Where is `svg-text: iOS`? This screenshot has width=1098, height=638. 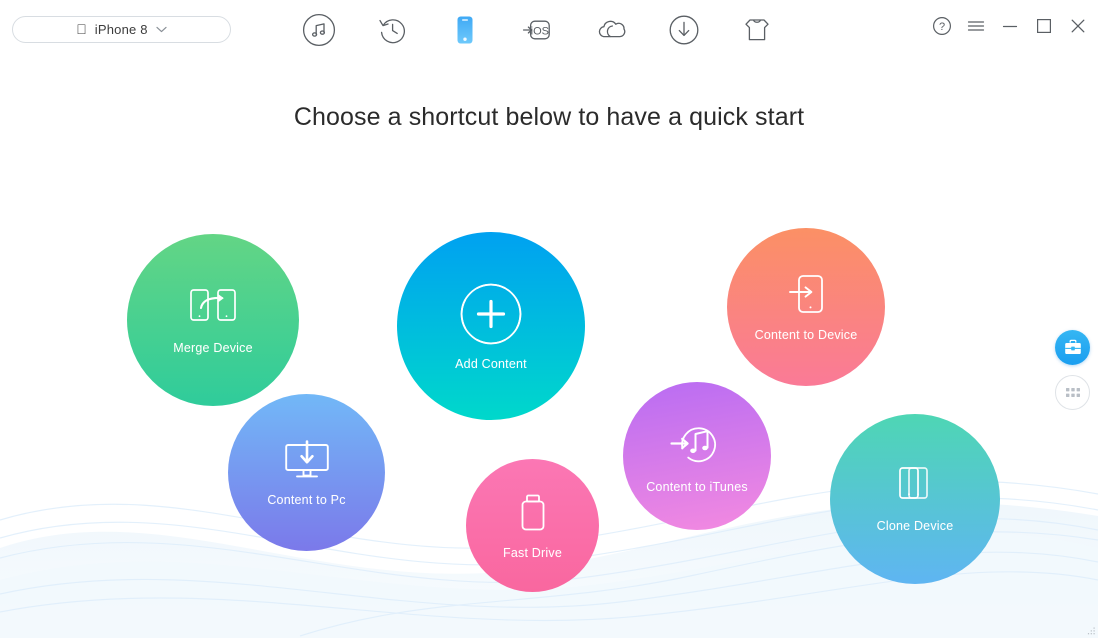
svg-text: iOS is located at coordinates (540, 31).